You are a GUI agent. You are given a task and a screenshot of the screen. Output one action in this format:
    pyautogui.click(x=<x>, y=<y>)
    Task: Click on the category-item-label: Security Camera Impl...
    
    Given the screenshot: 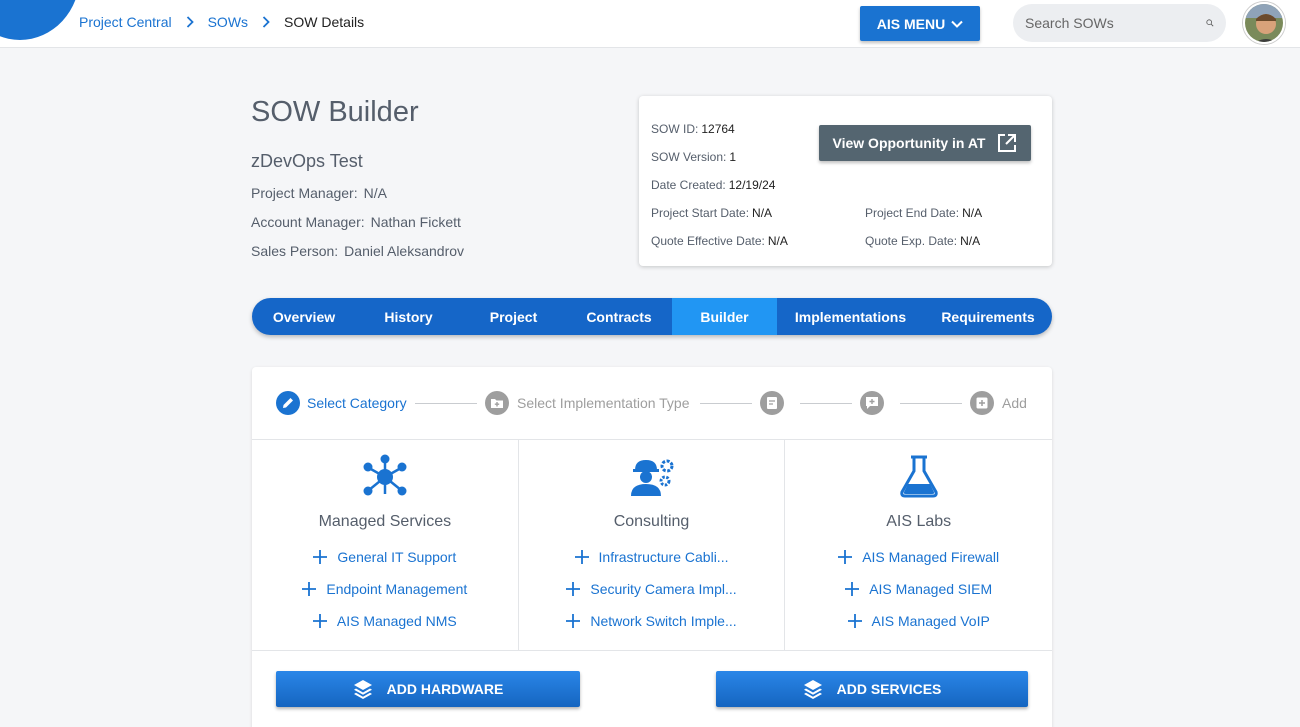 What is the action you would take?
    pyautogui.click(x=663, y=589)
    